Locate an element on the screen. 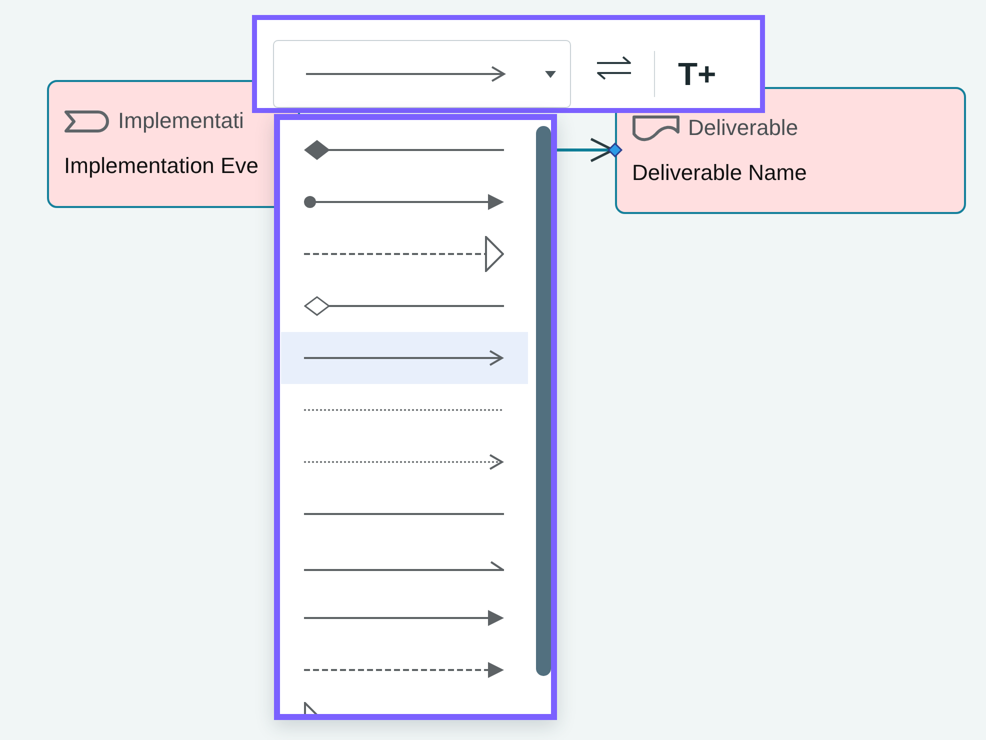 The image size is (986, 740). dashed-filled-arrow-line-icon is located at coordinates (404, 670).